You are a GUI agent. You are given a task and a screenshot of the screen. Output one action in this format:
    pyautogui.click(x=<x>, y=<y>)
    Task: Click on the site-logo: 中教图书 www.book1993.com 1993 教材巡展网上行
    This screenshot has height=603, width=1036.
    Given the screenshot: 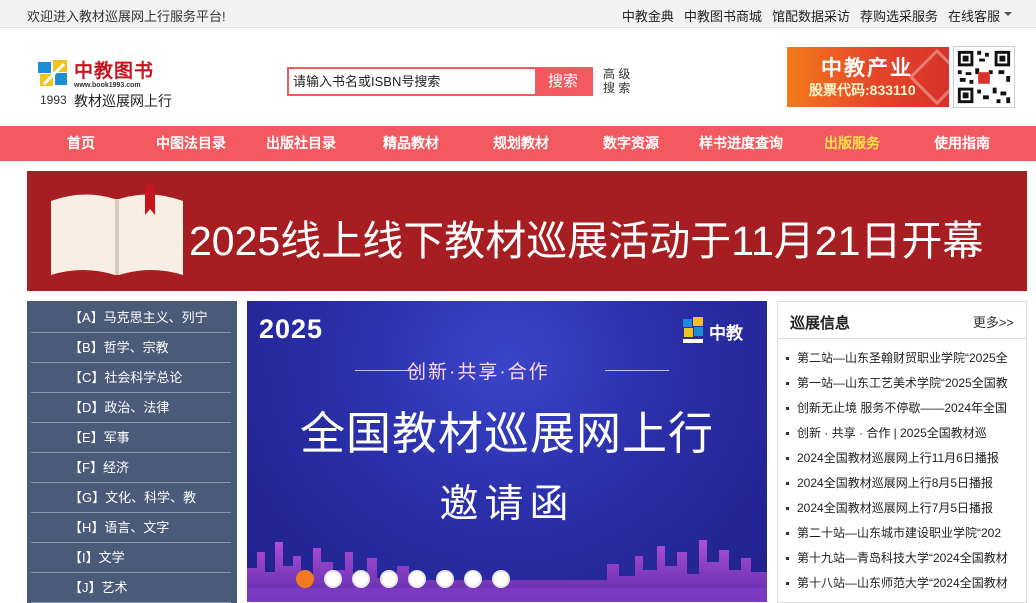 What is the action you would take?
    pyautogui.click(x=111, y=81)
    